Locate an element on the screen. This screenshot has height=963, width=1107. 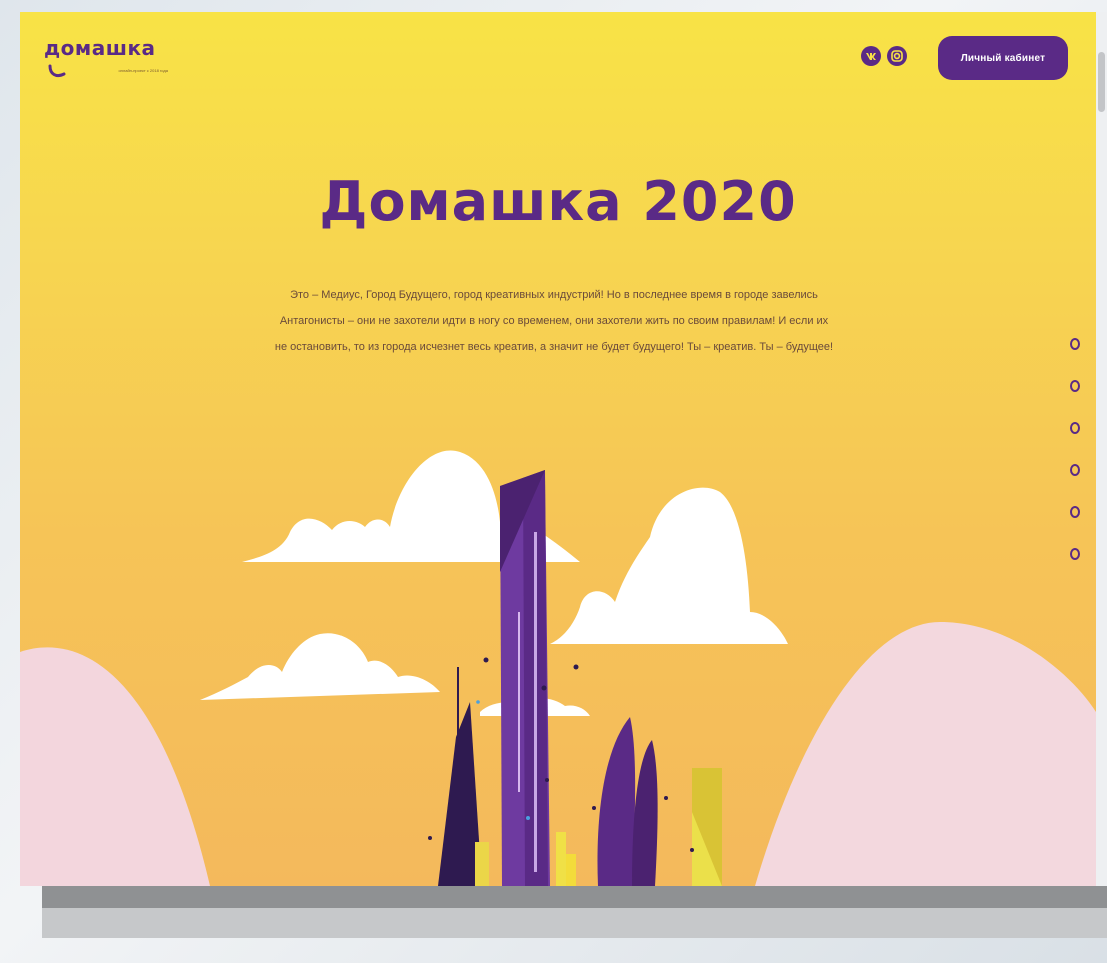
personal-cabinet-button: Личный кабинет is located at coordinates (1003, 58).